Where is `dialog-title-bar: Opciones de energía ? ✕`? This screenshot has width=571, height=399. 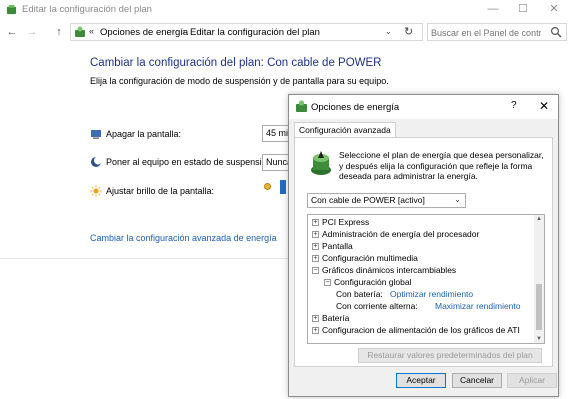
dialog-title-bar: Opciones de energía ? ✕ is located at coordinates (423, 107).